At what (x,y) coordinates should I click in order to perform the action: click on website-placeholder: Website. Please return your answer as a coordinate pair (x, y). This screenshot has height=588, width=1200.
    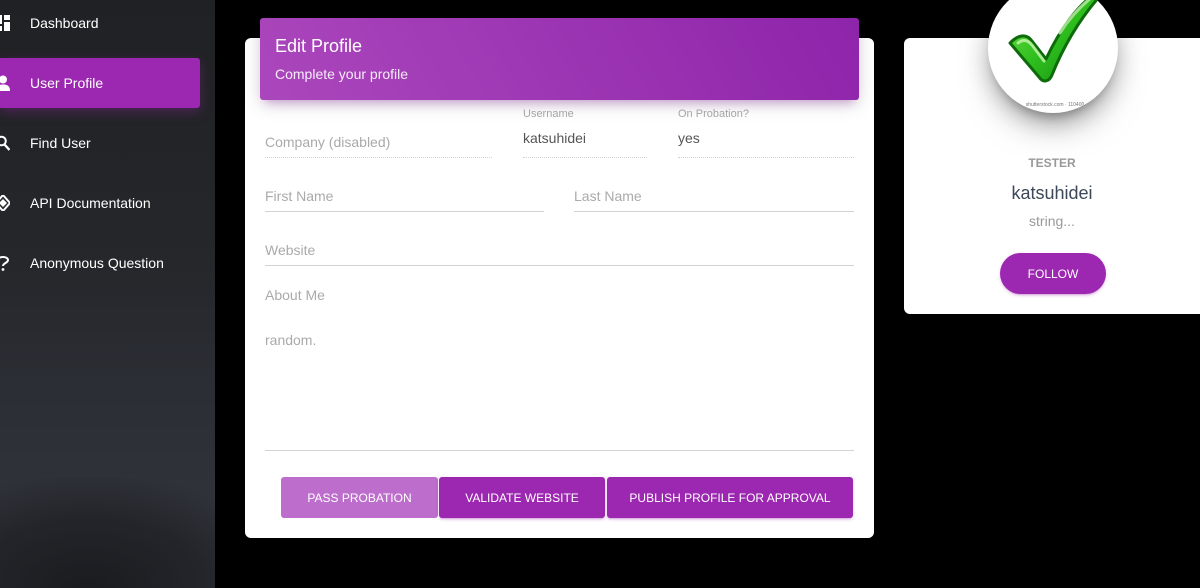
    Looking at the image, I should click on (290, 250).